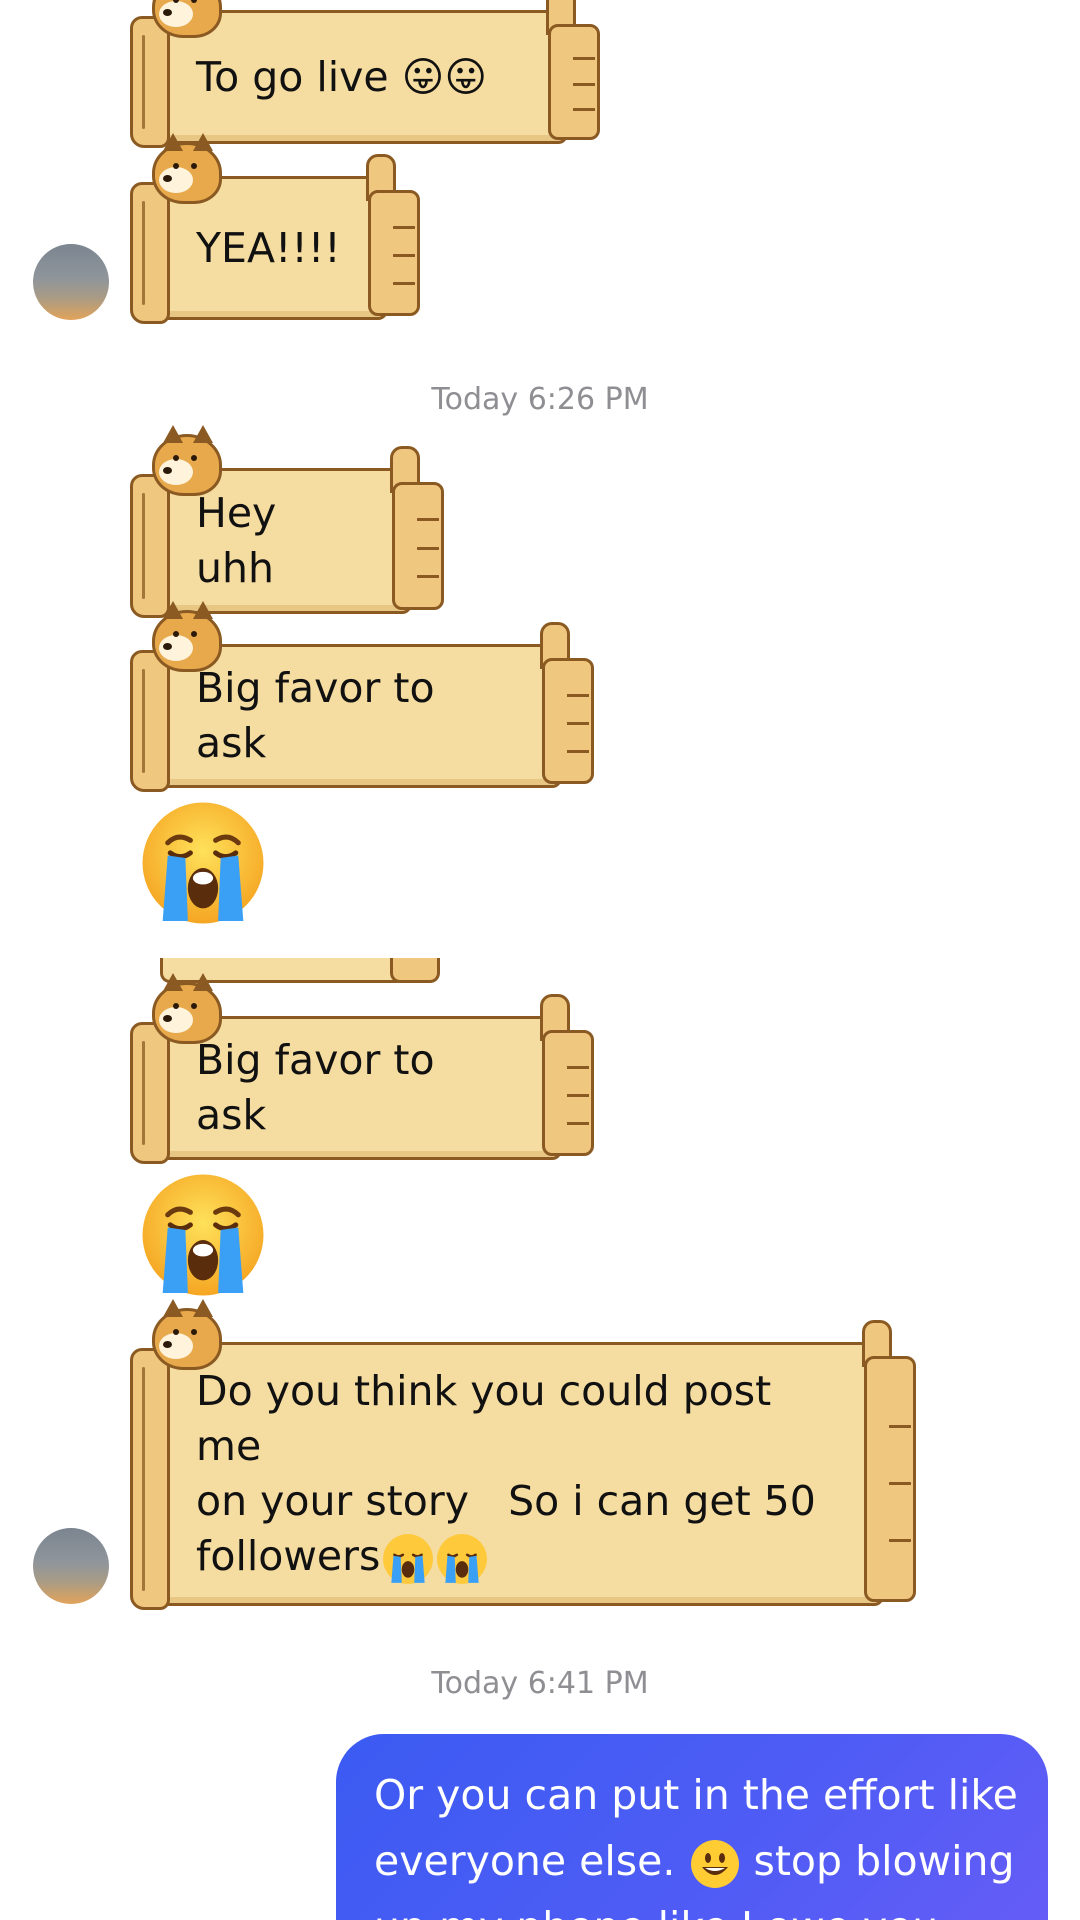 The width and height of the screenshot is (1080, 1920). What do you see at coordinates (243, 540) in the screenshot?
I see `message-text: Hey uhh` at bounding box center [243, 540].